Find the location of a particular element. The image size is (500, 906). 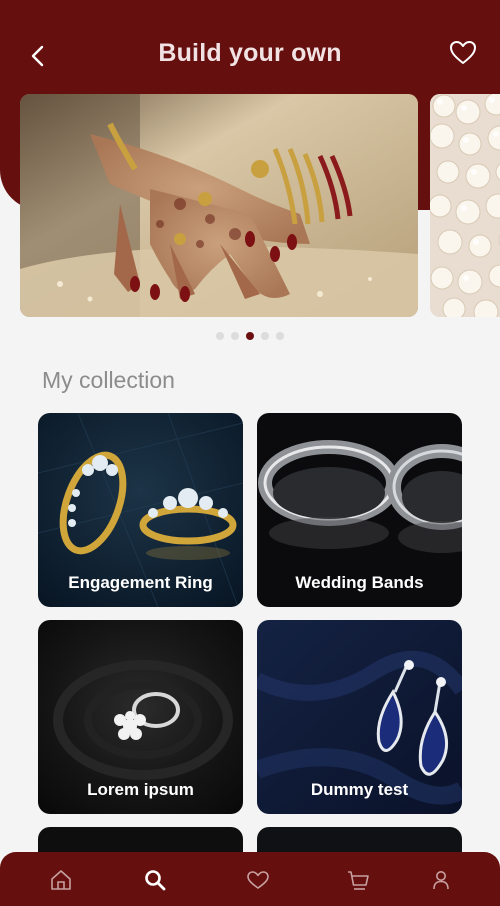

nav-wishlist is located at coordinates (258, 880).